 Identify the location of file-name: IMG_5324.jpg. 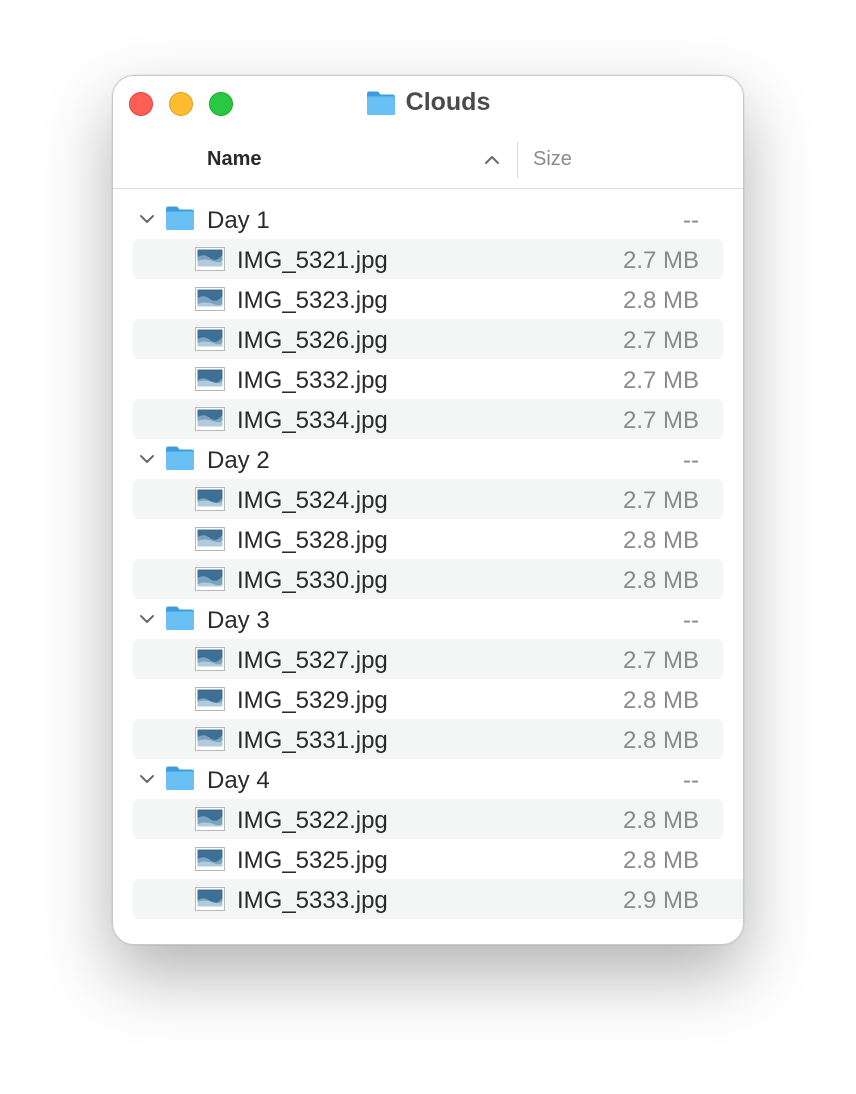
(312, 500).